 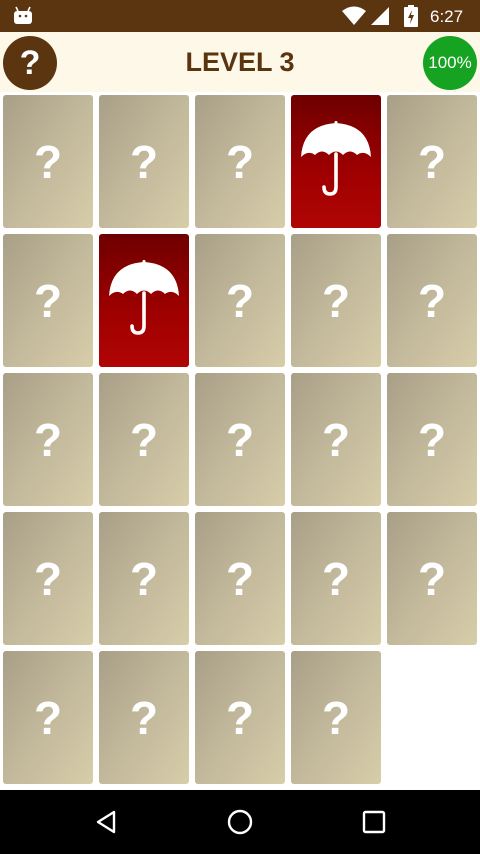 What do you see at coordinates (411, 16) in the screenshot?
I see `battery-charging-icon` at bounding box center [411, 16].